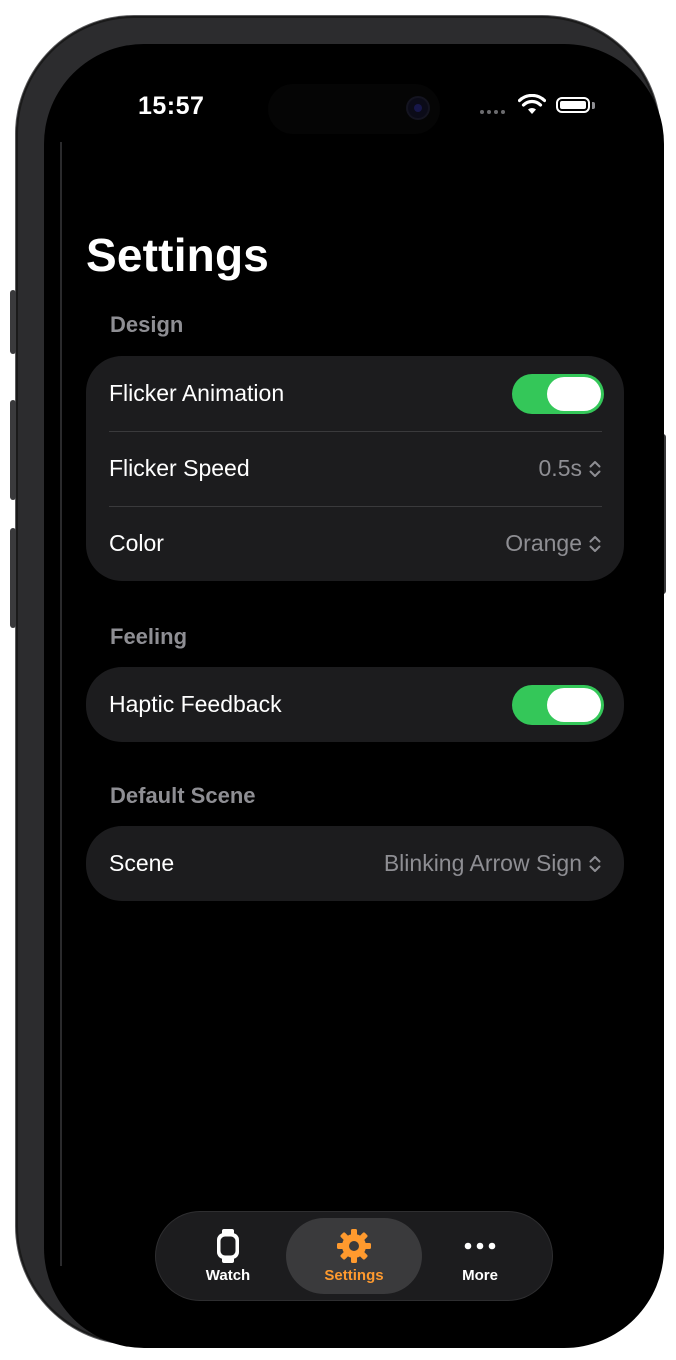  I want to click on status-time: 15:57, so click(171, 106).